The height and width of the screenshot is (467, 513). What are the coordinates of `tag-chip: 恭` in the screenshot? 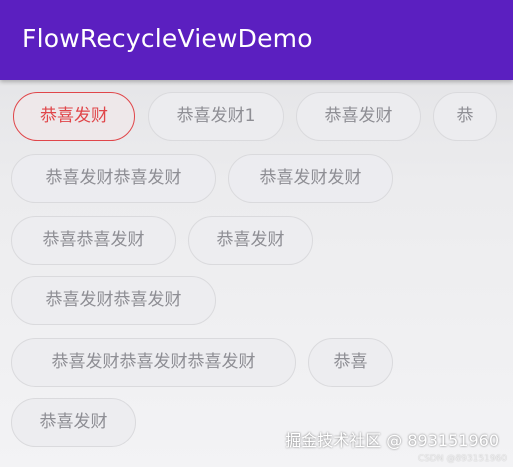 It's located at (465, 116).